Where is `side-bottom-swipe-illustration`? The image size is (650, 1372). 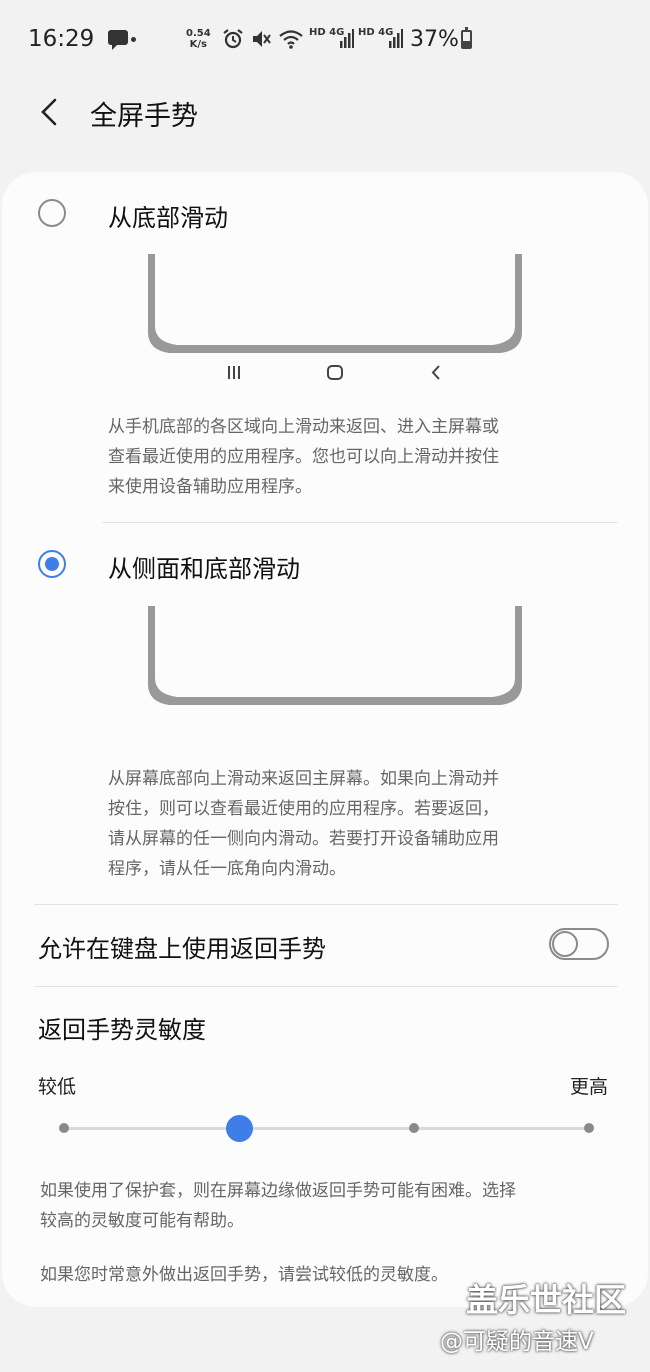 side-bottom-swipe-illustration is located at coordinates (335, 655).